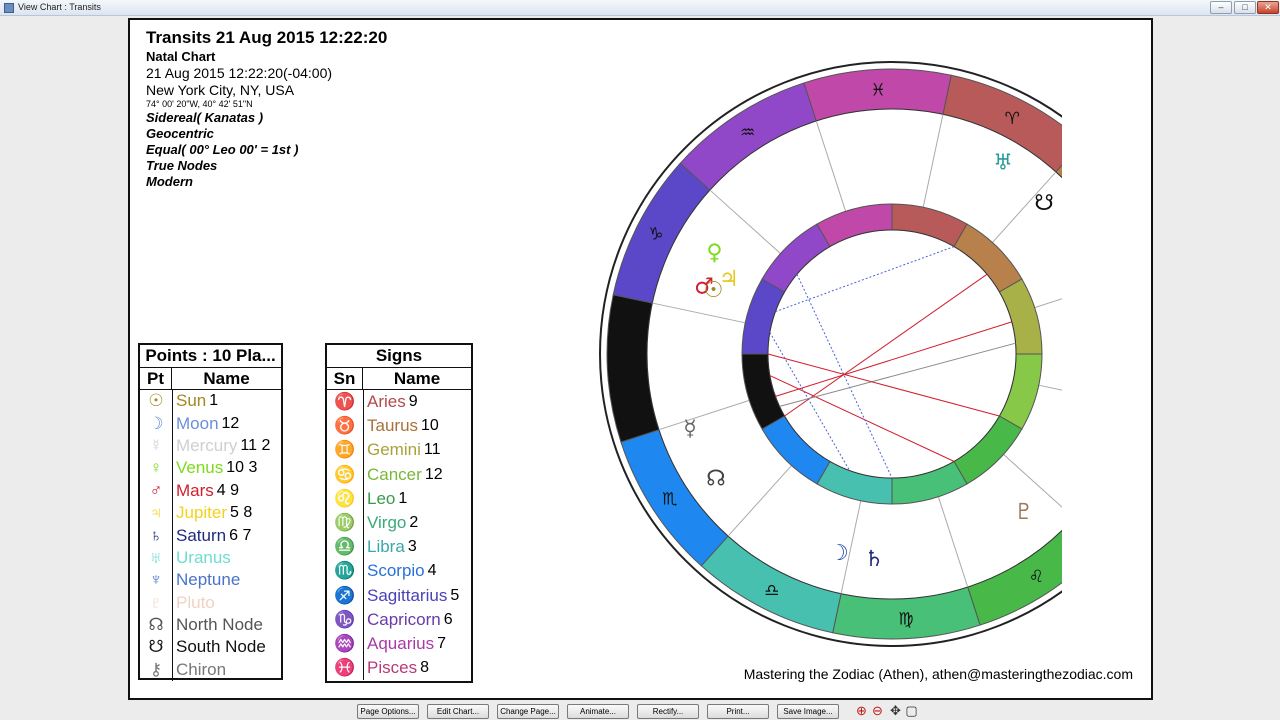  Describe the element at coordinates (345, 547) in the screenshot. I see `signs-symbol-icon: ♎` at that location.